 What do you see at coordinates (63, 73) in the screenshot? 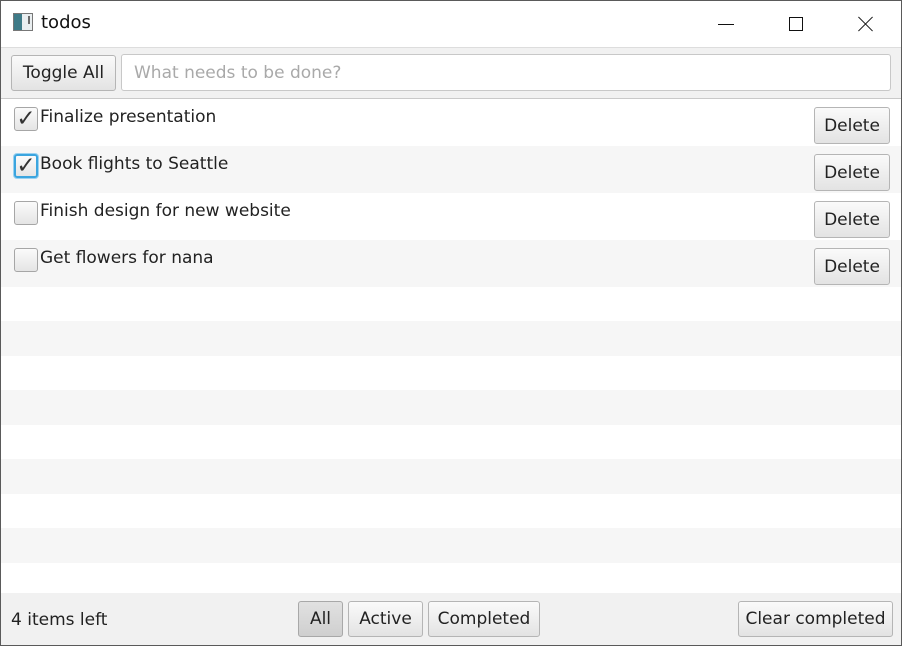
I see `toggle-all-button: Toggle All` at bounding box center [63, 73].